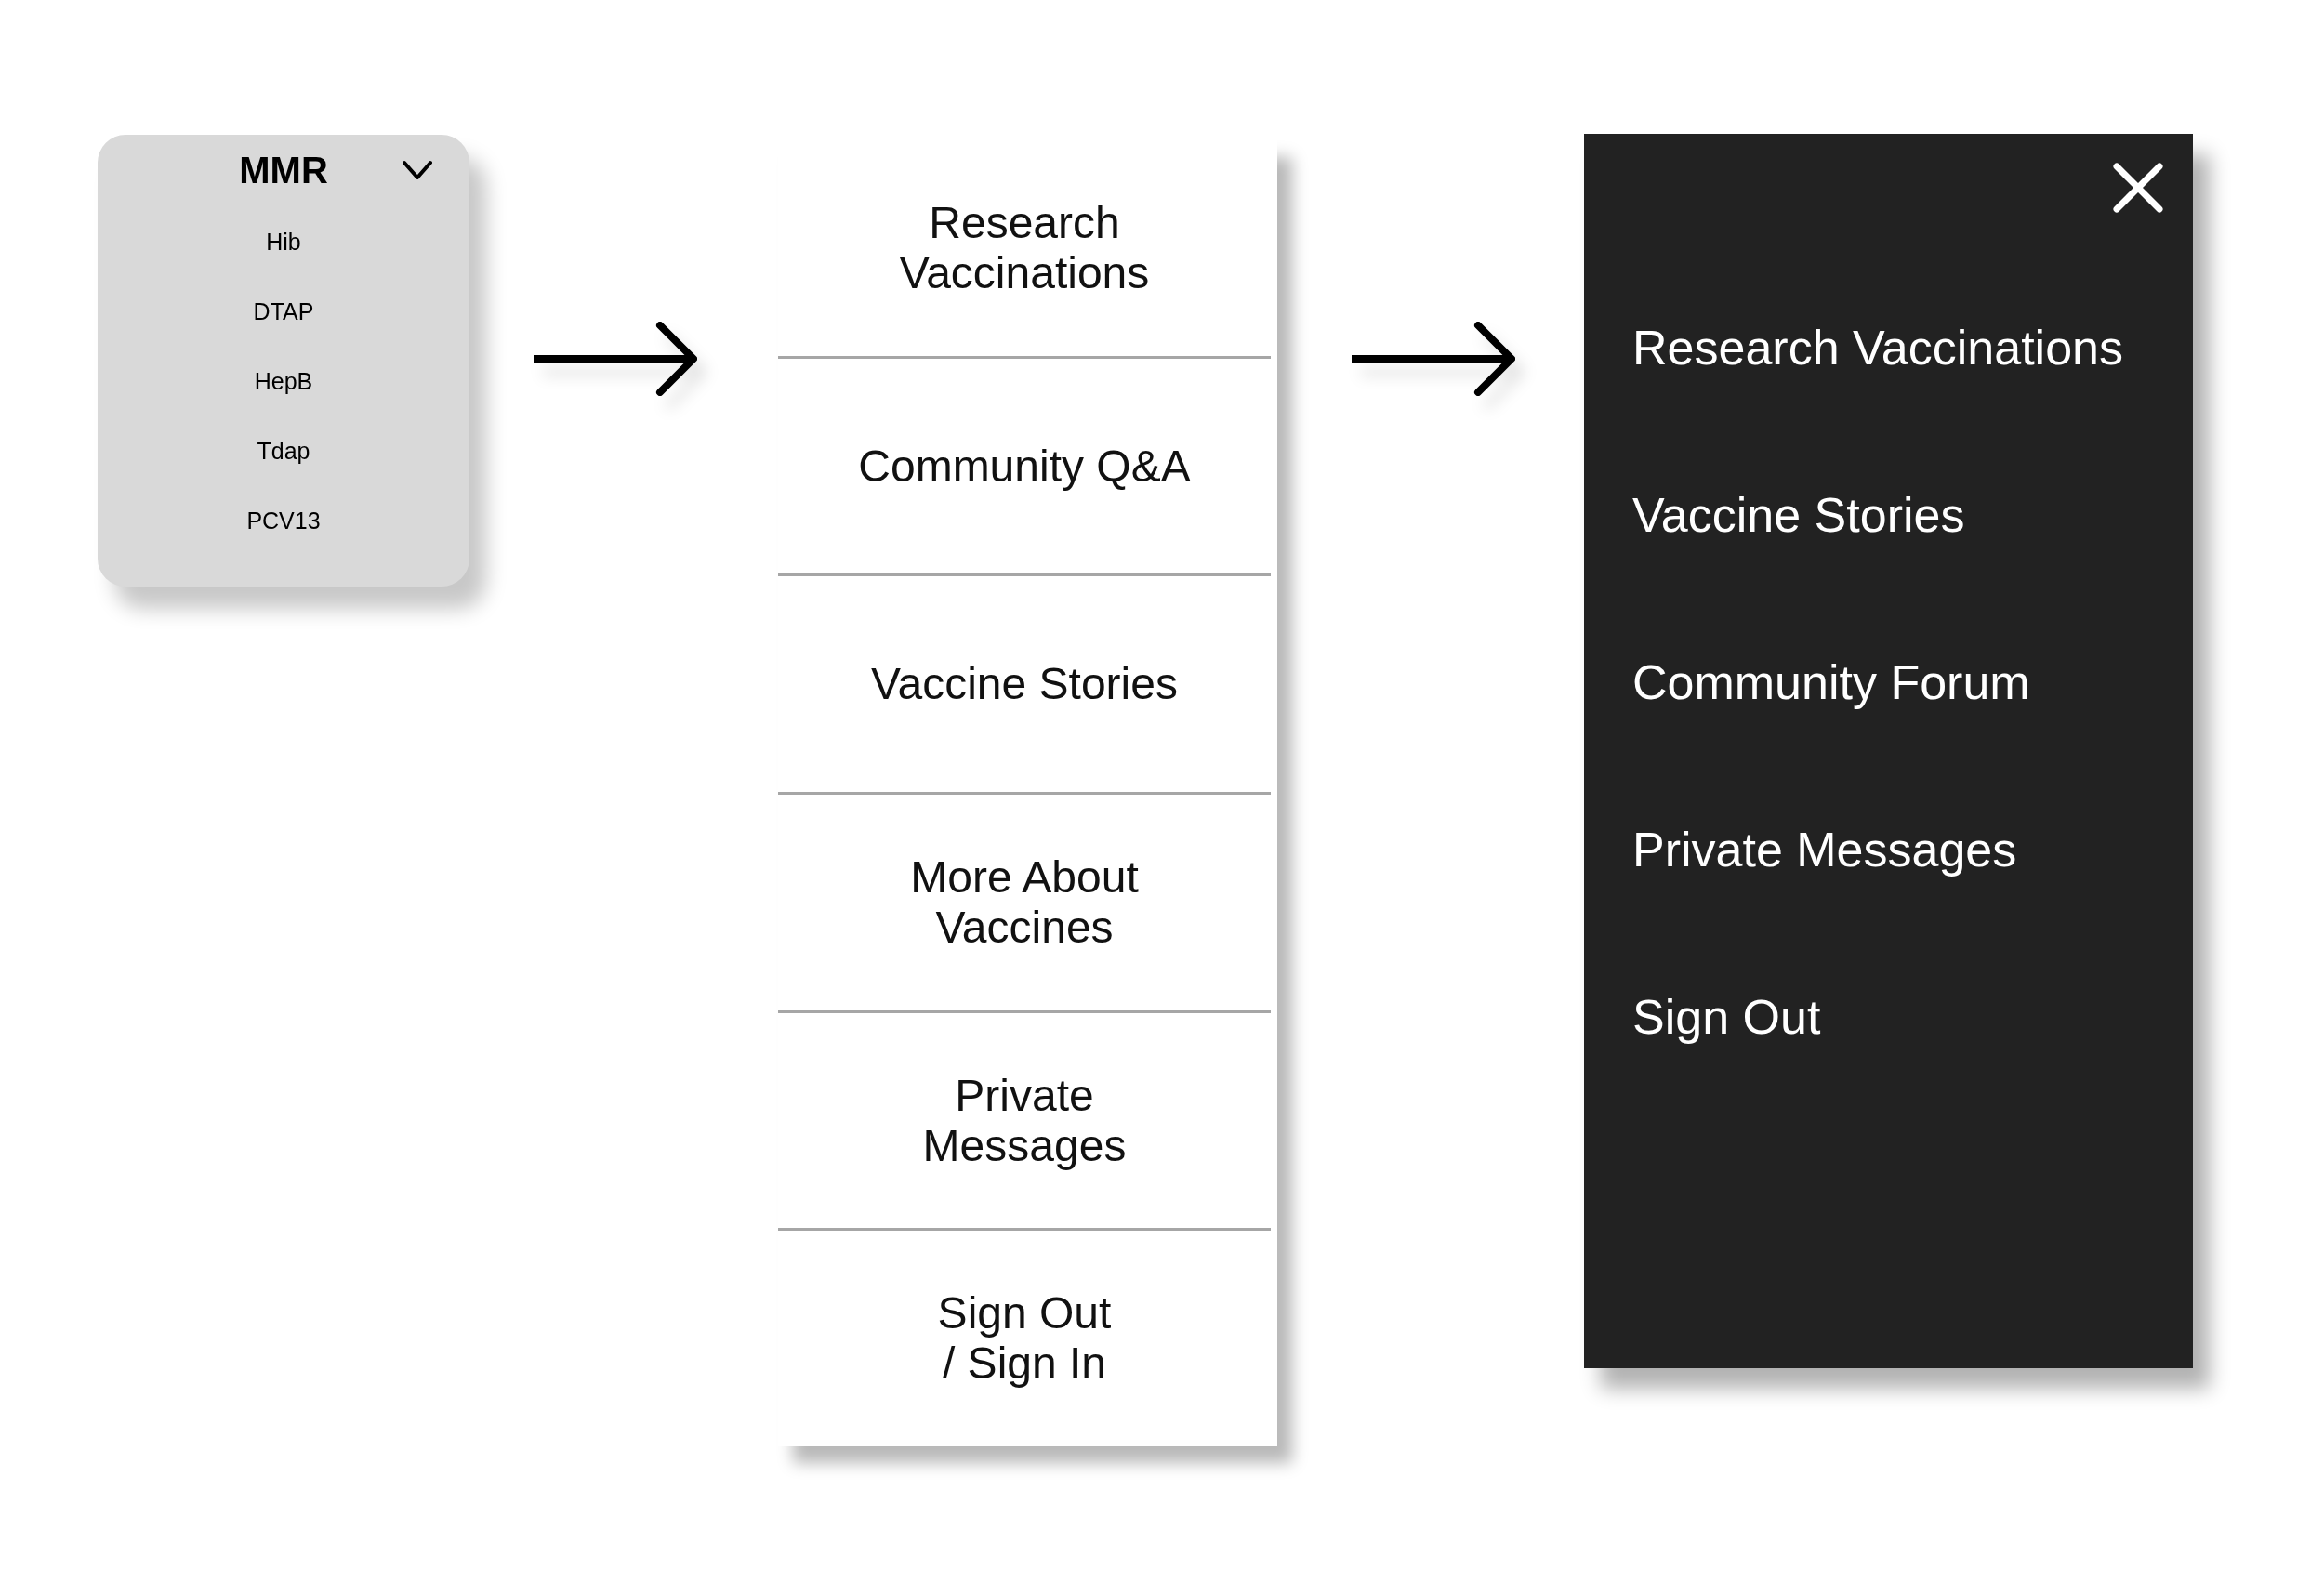 Image resolution: width=2324 pixels, height=1582 pixels. Describe the element at coordinates (1824, 849) in the screenshot. I see `drawer-item: Private Messages` at that location.